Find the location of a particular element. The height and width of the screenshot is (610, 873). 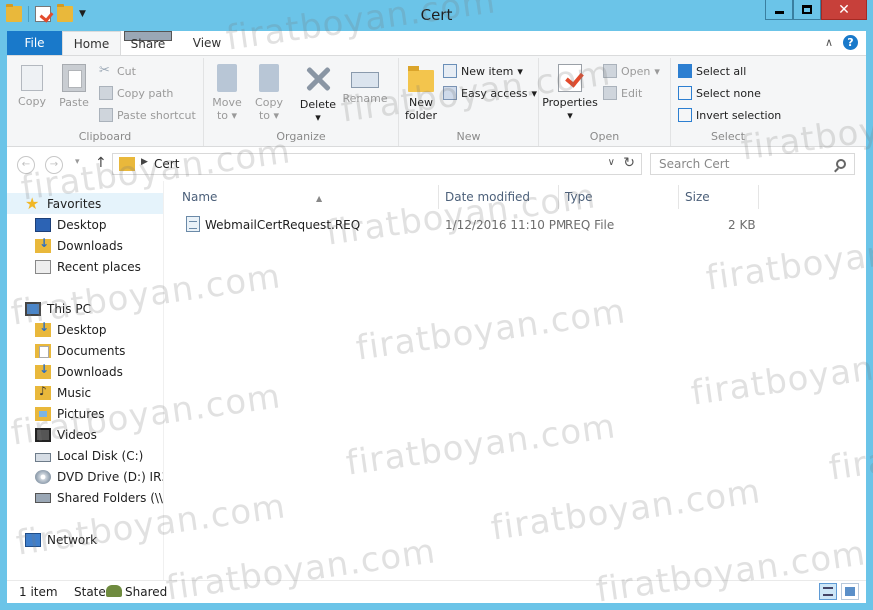

title-bar: ▼ Cert ✕ is located at coordinates (436, 15).